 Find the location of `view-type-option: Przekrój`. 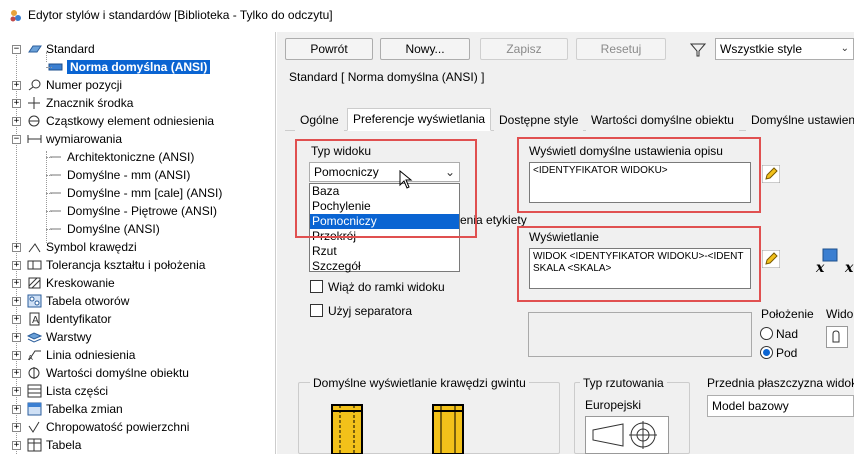

view-type-option: Przekrój is located at coordinates (384, 236).